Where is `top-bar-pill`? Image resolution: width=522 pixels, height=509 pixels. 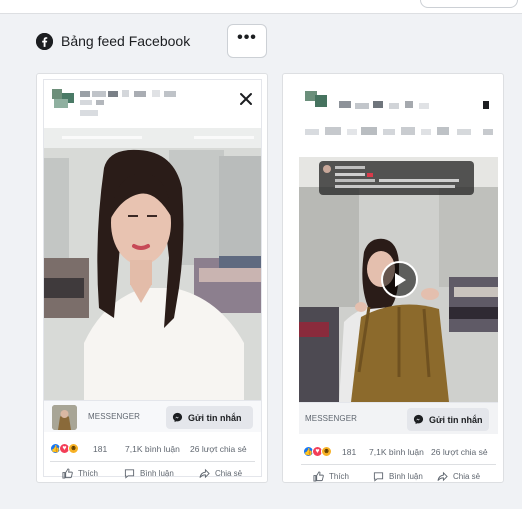
top-bar-pill is located at coordinates (469, 4).